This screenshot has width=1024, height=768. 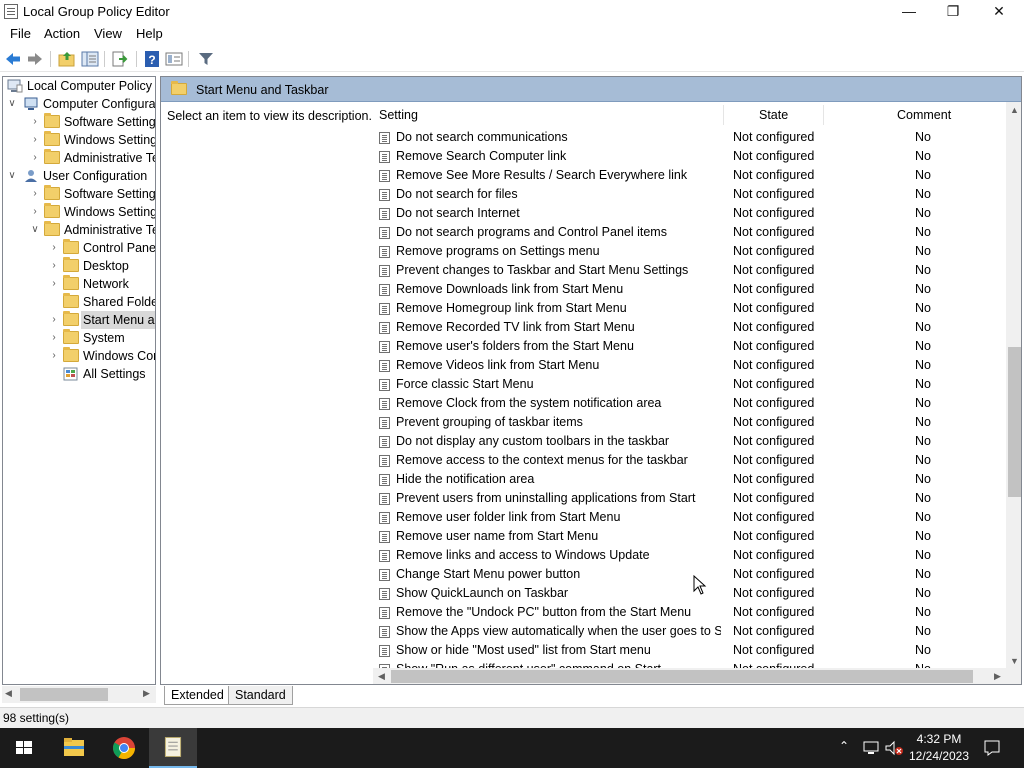 What do you see at coordinates (79, 266) in the screenshot?
I see `tree-item: › Desktop` at bounding box center [79, 266].